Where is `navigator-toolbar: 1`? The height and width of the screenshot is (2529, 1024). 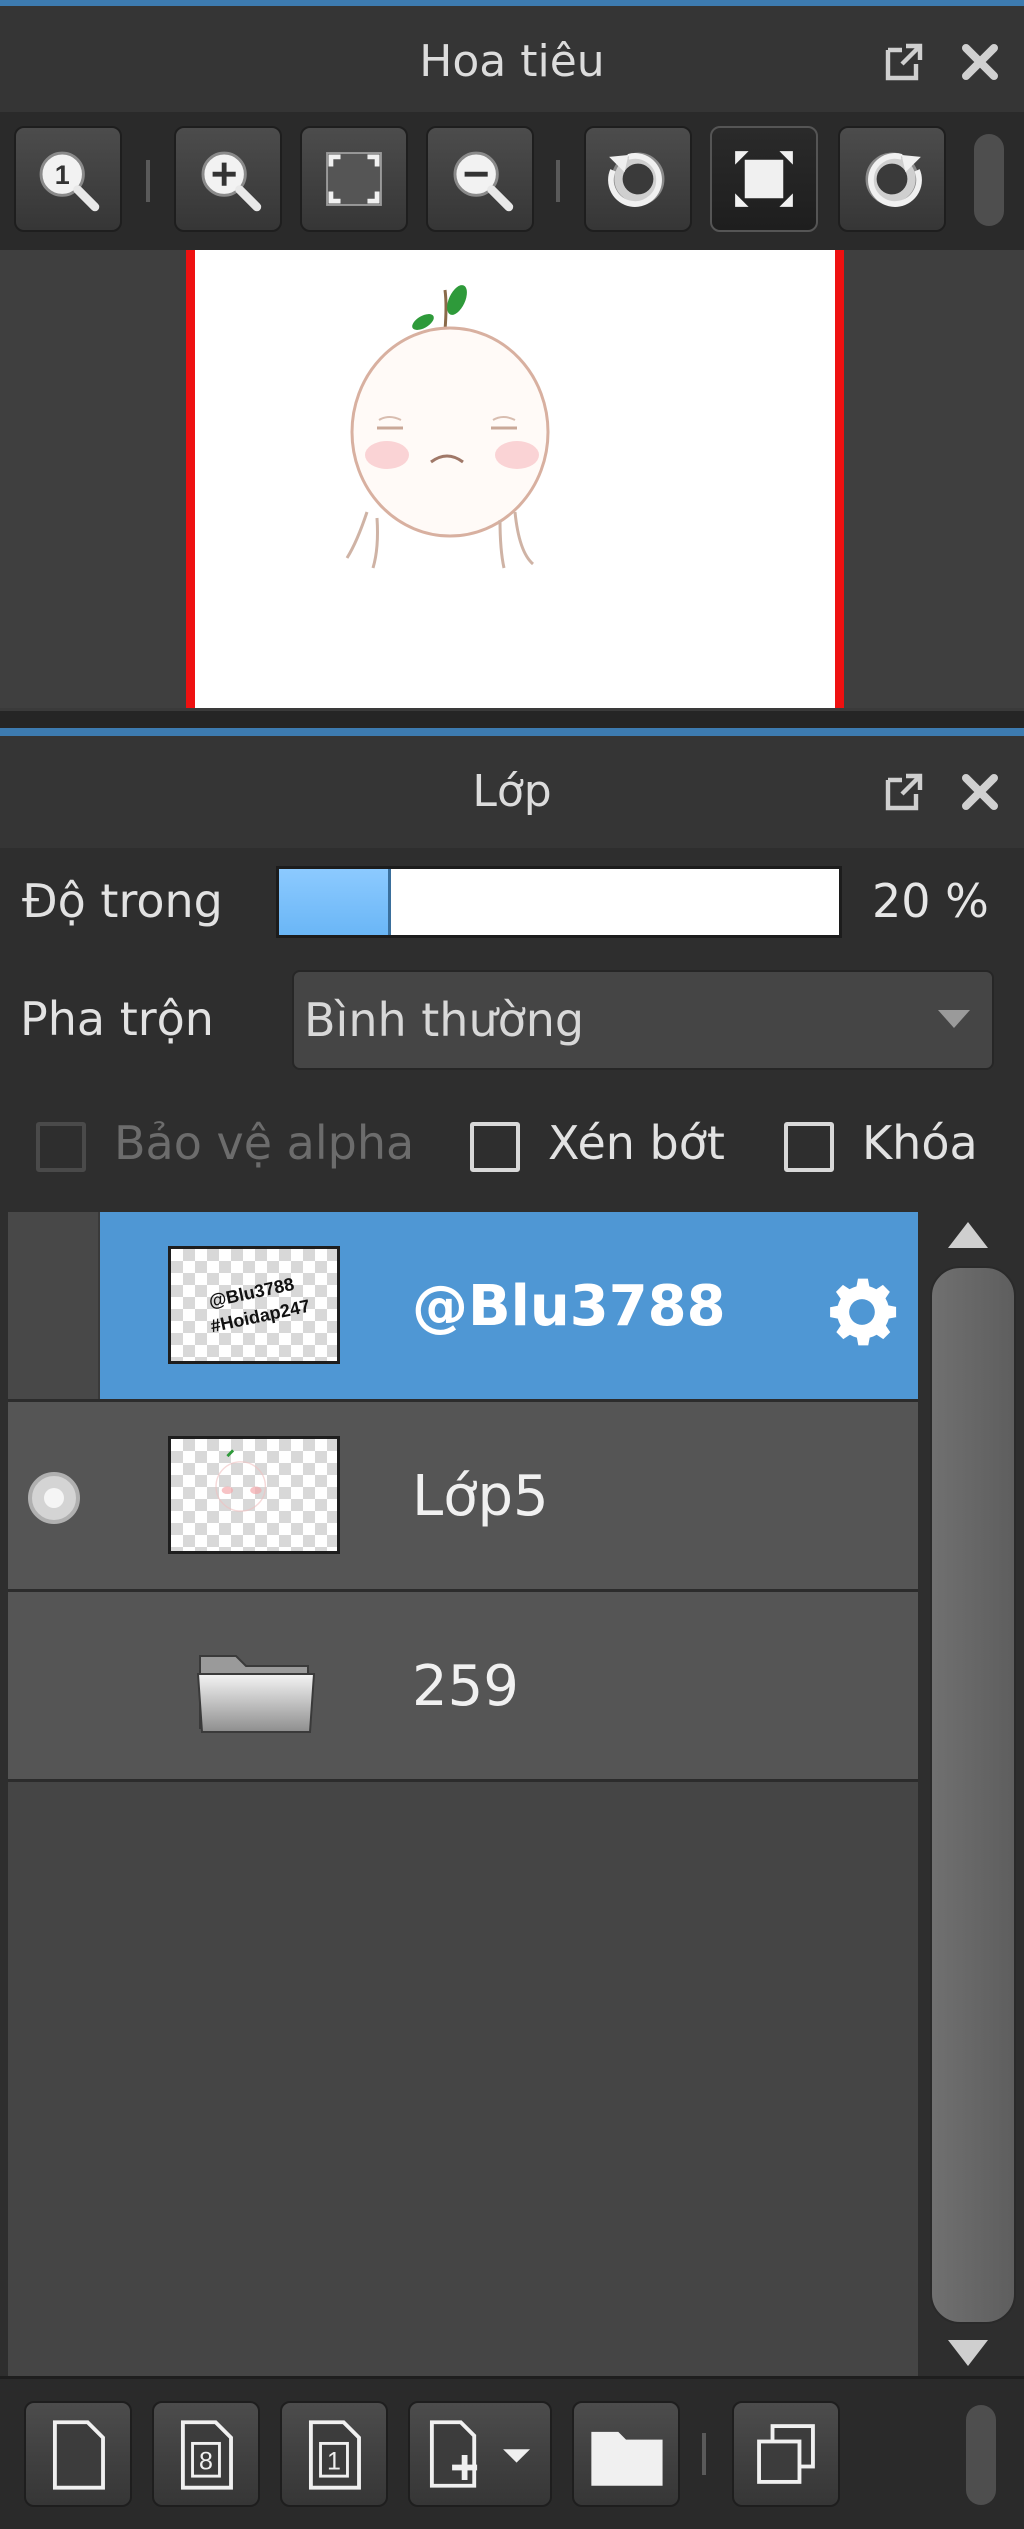
navigator-toolbar: 1 is located at coordinates (512, 181).